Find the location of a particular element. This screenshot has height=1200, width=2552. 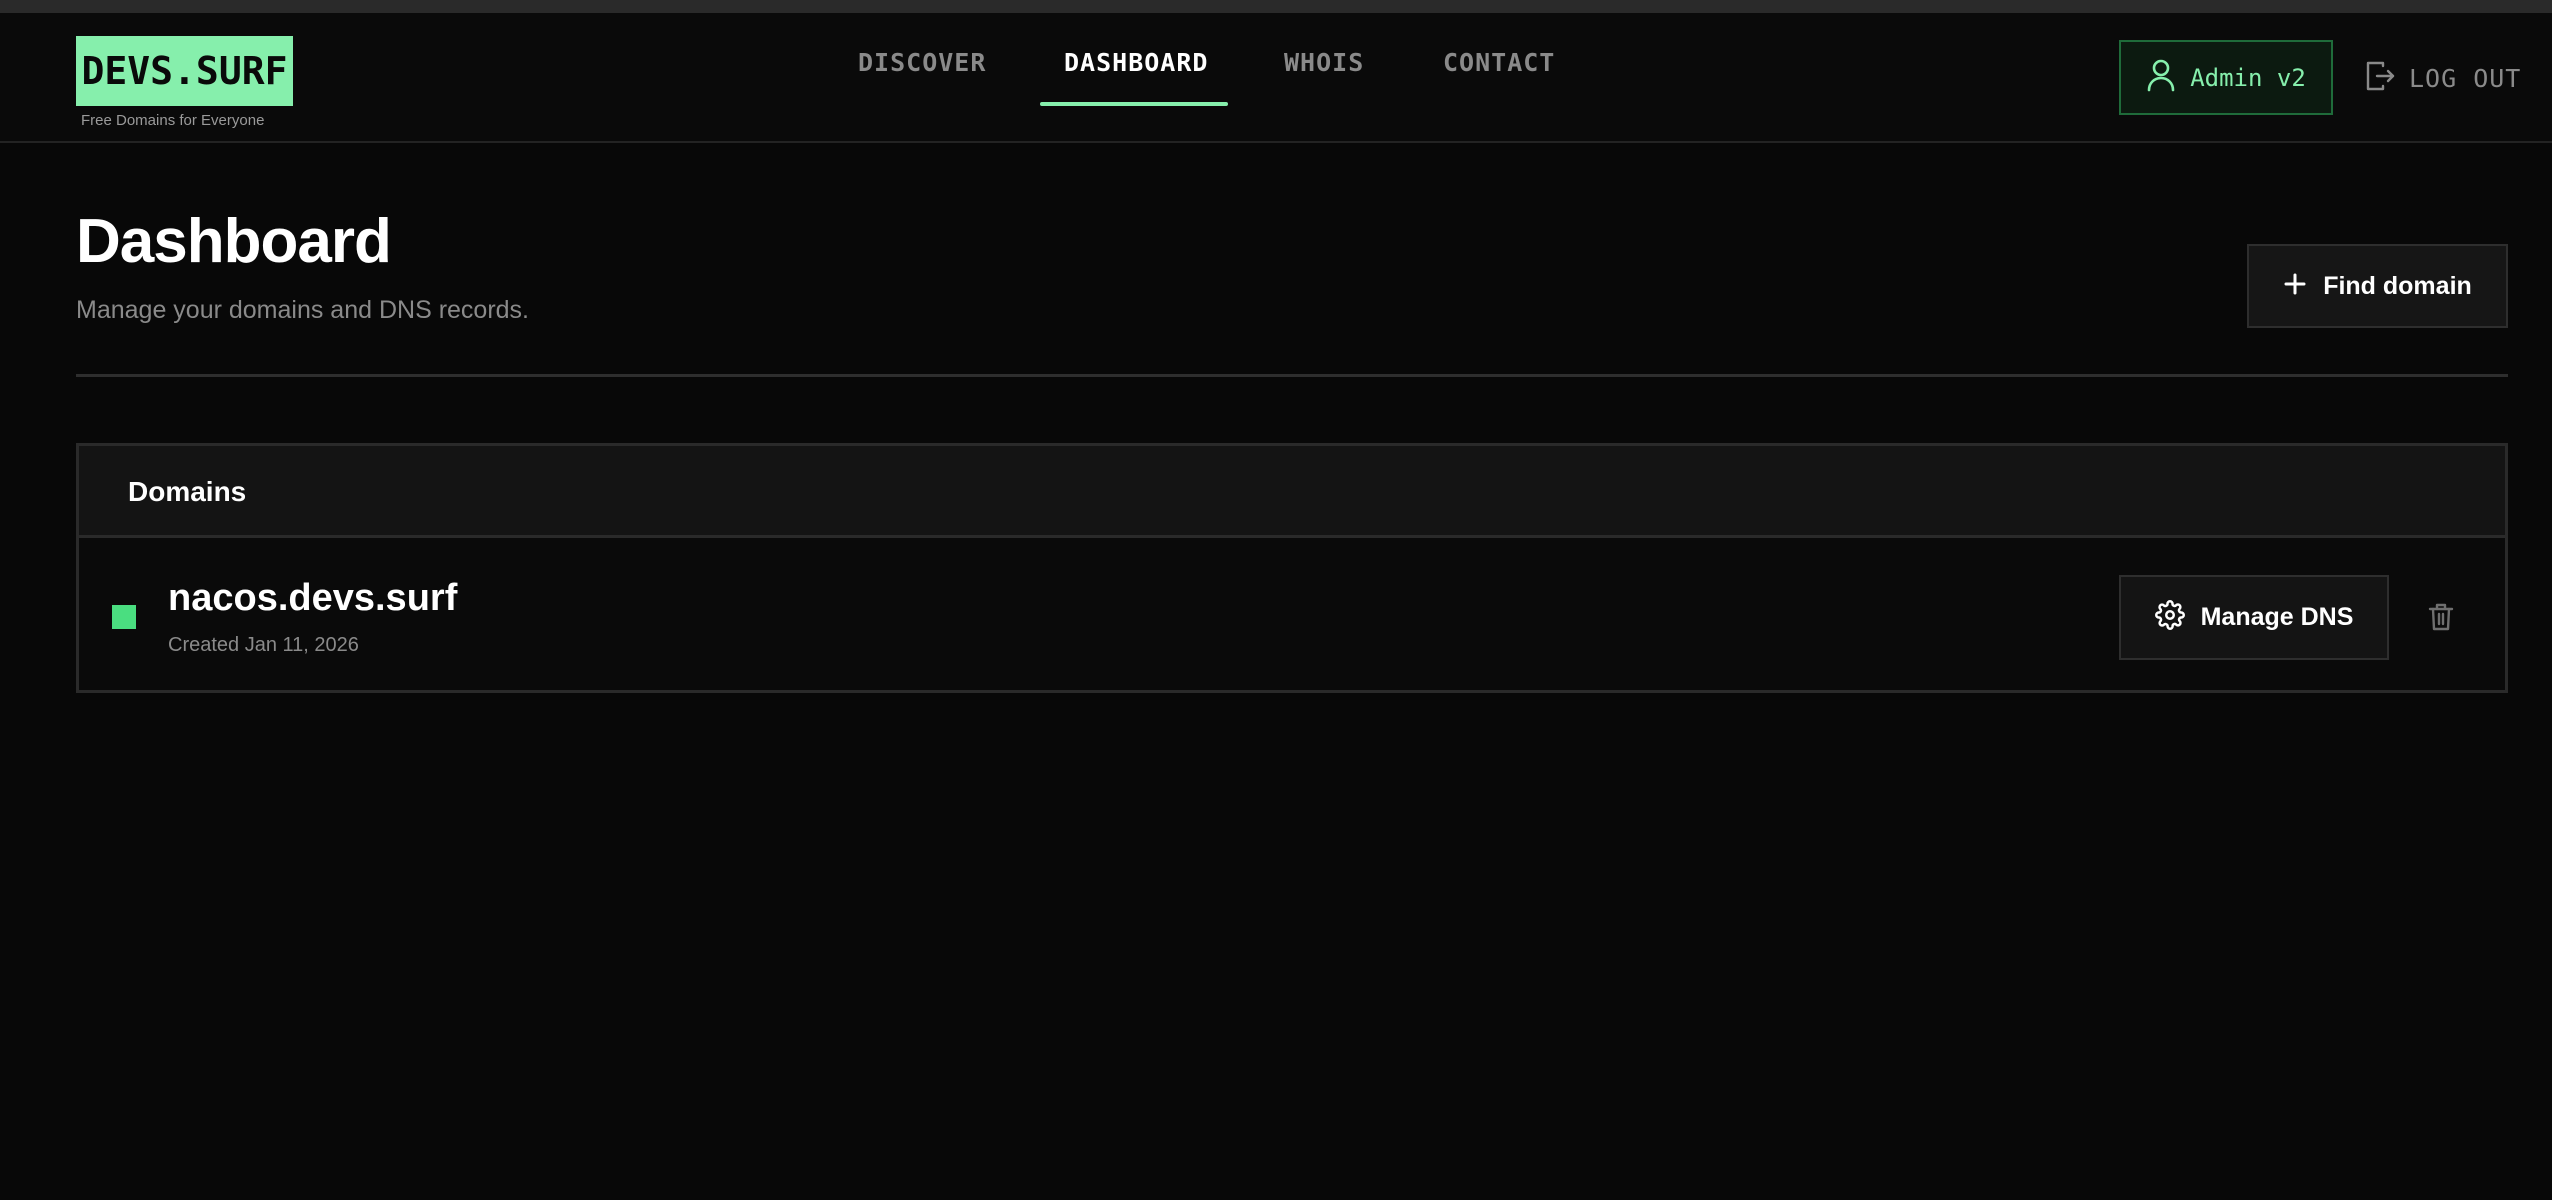

manage-dns-button: Manage DNS is located at coordinates (2254, 617).